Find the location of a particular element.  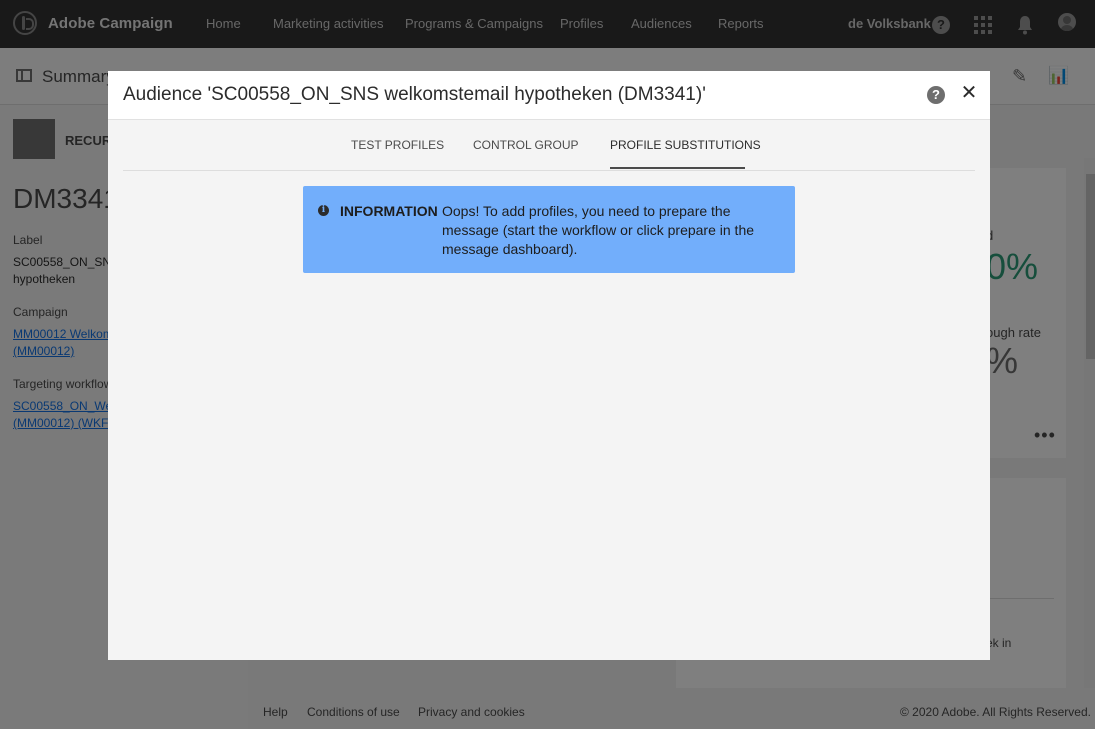

tab-profile-substitutions: PROFILE SUBSTITUTIONS is located at coordinates (685, 145).